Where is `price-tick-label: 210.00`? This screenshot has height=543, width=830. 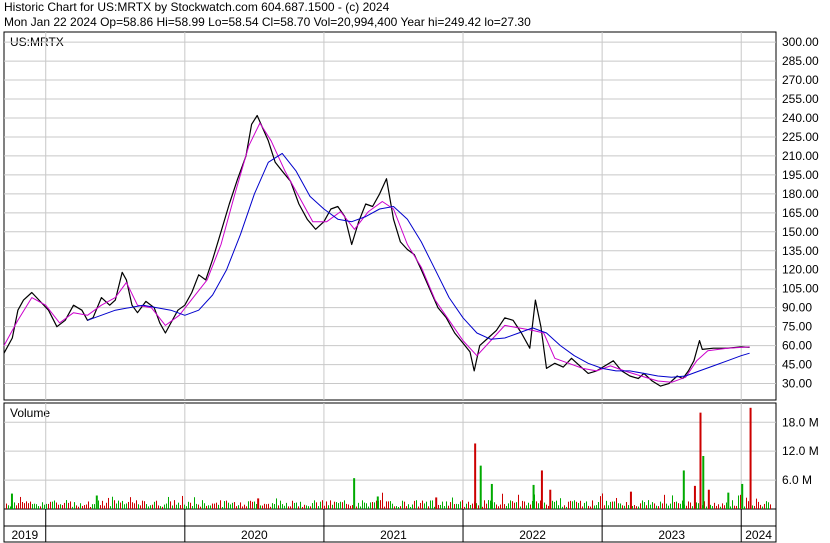
price-tick-label: 210.00 is located at coordinates (800, 156).